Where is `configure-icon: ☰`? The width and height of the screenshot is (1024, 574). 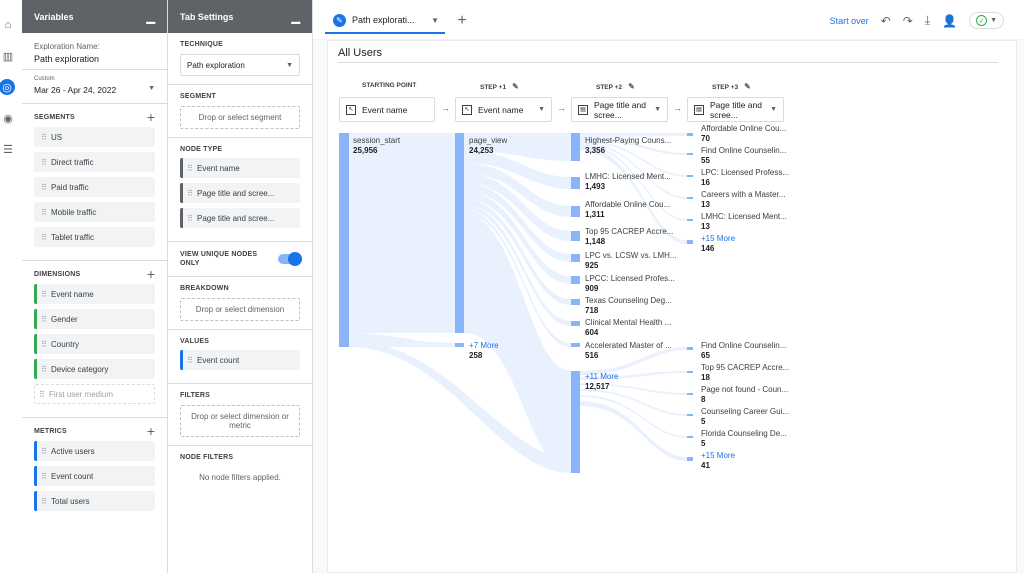 configure-icon: ☰ is located at coordinates (8, 149).